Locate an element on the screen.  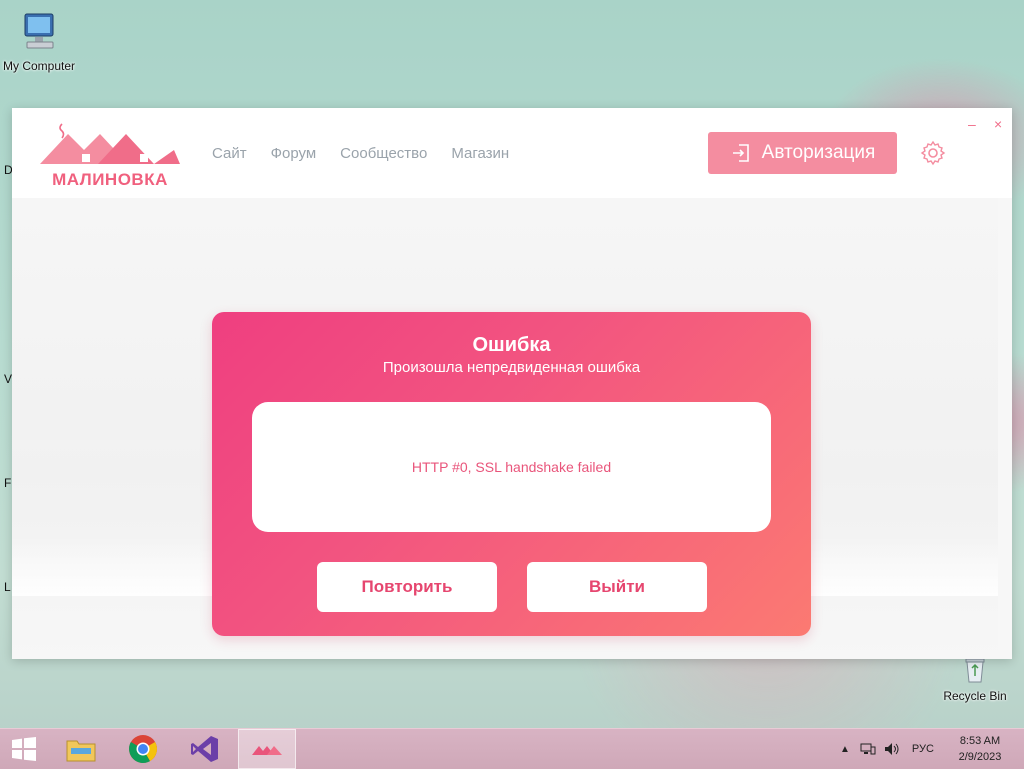
volume-icon is located at coordinates (892, 749).